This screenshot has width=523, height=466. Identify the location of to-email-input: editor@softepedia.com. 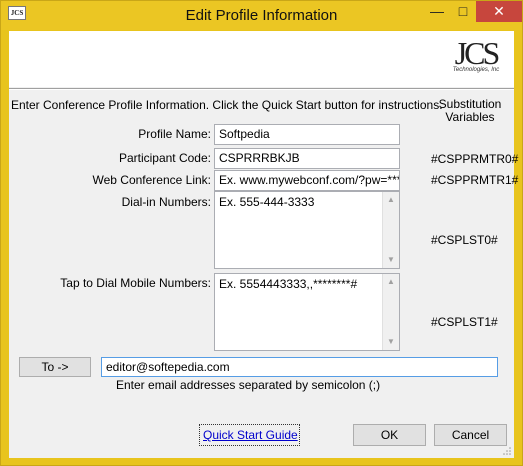
(299, 367).